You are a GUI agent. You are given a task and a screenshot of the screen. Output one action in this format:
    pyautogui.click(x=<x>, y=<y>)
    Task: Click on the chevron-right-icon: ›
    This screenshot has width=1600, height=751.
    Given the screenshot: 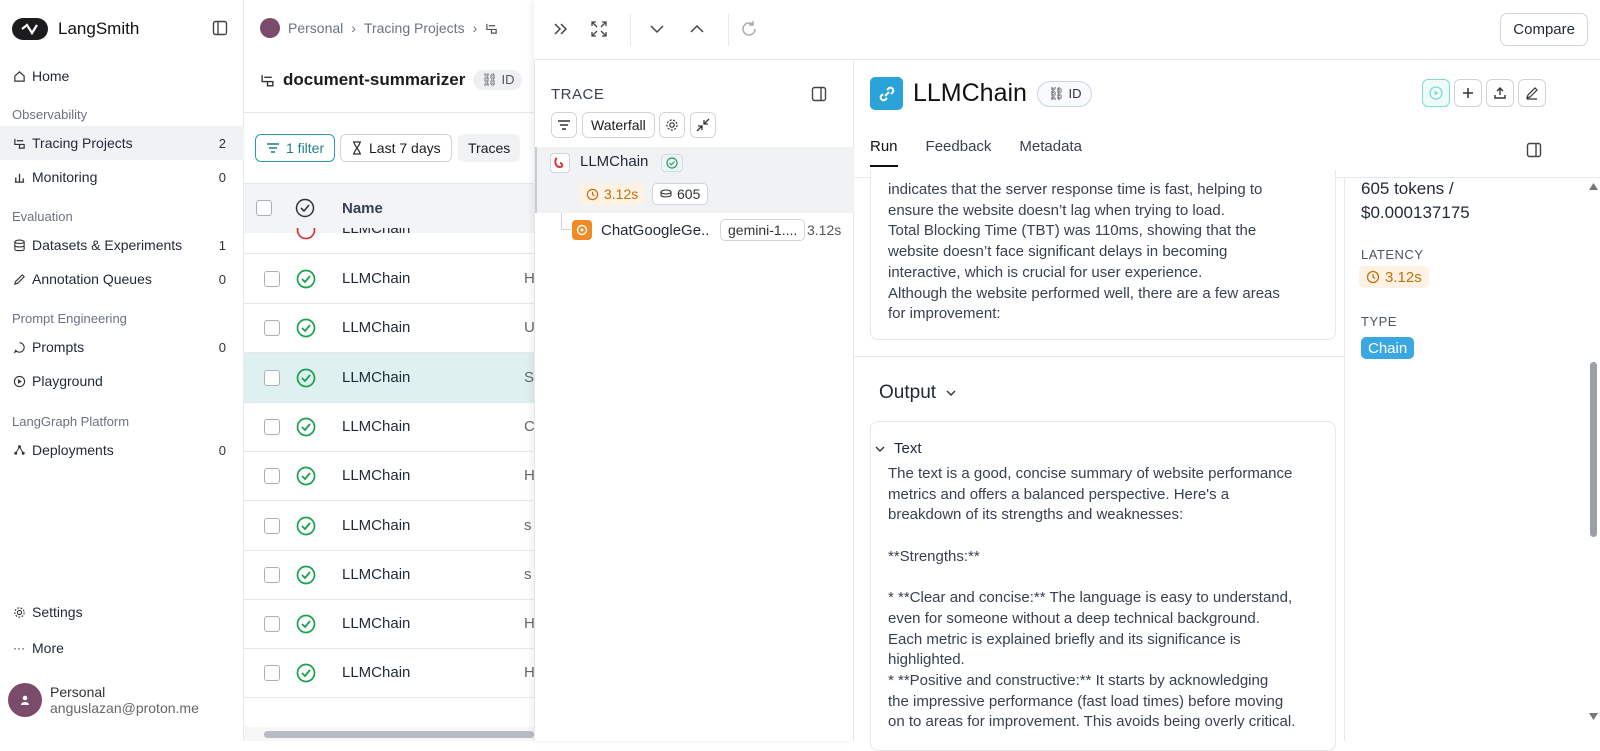 What is the action you would take?
    pyautogui.click(x=475, y=28)
    